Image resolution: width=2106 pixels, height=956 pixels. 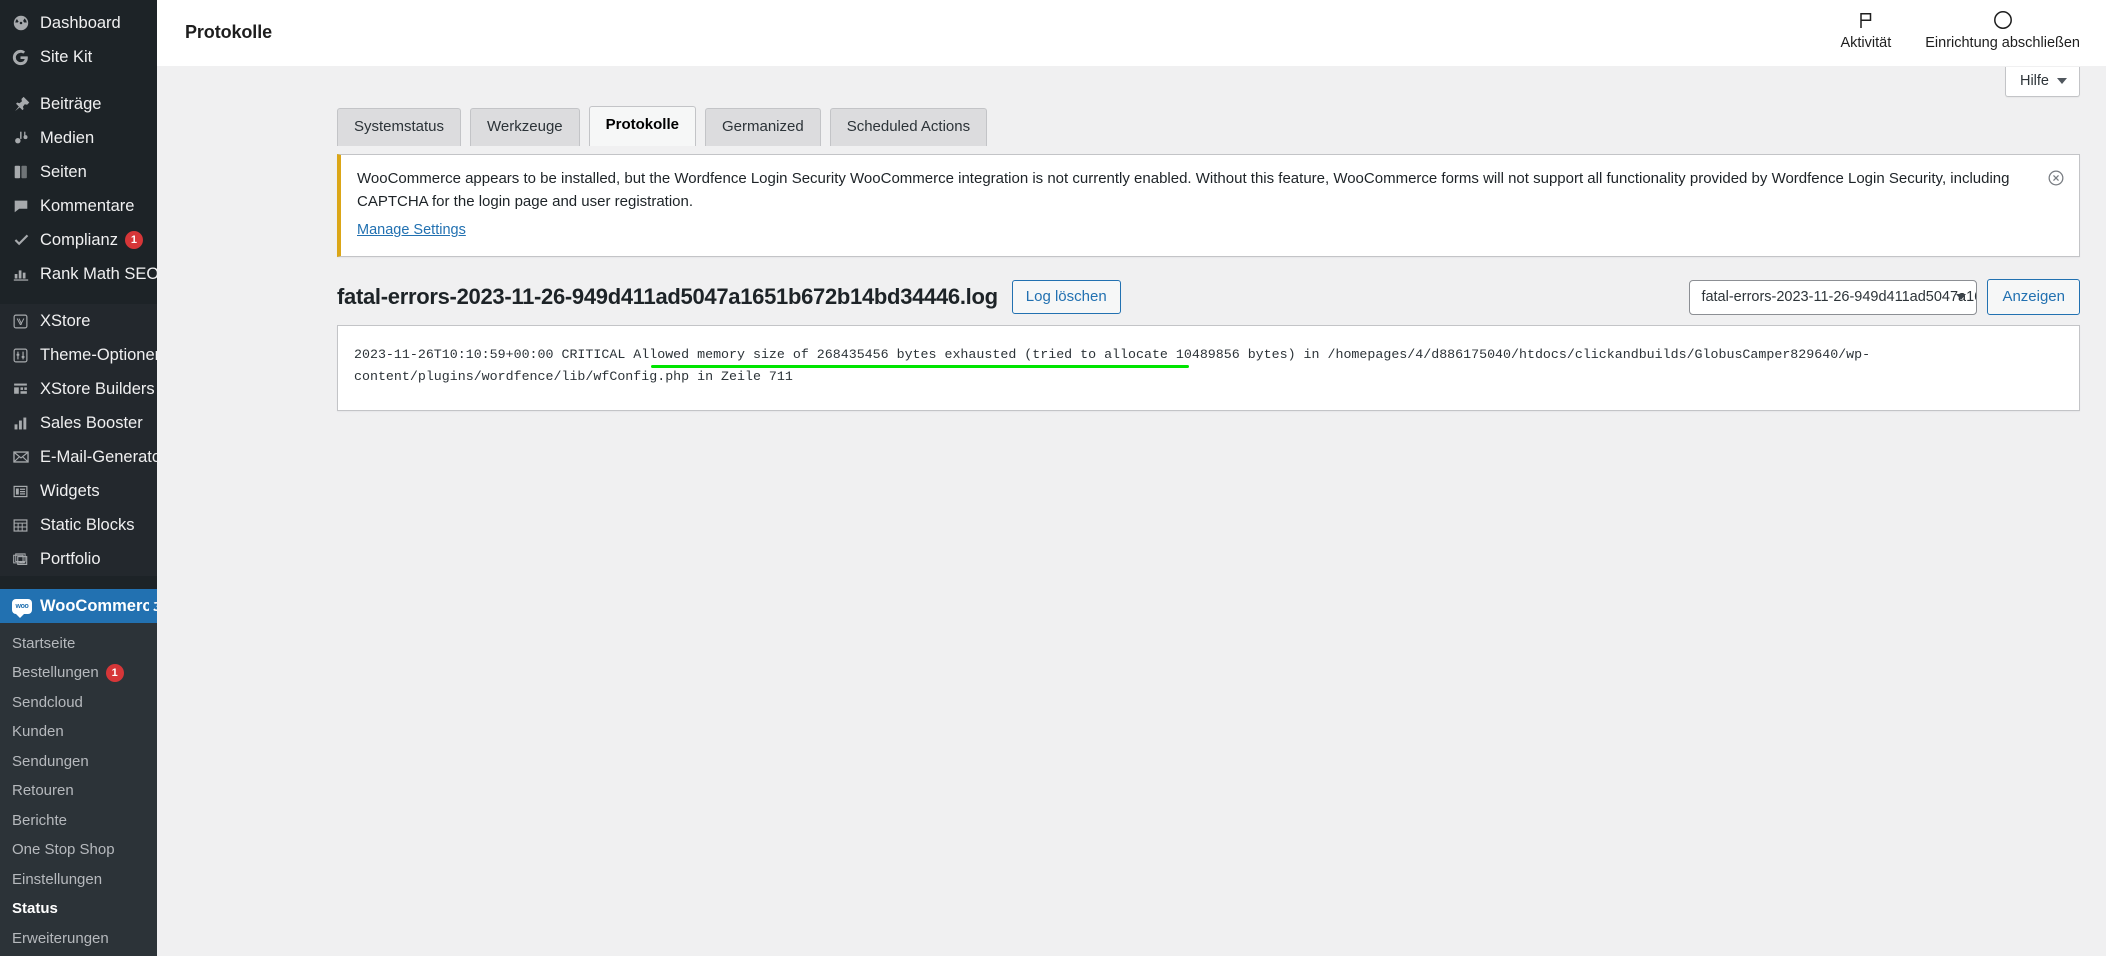 I want to click on rankmath-icon, so click(x=25, y=274).